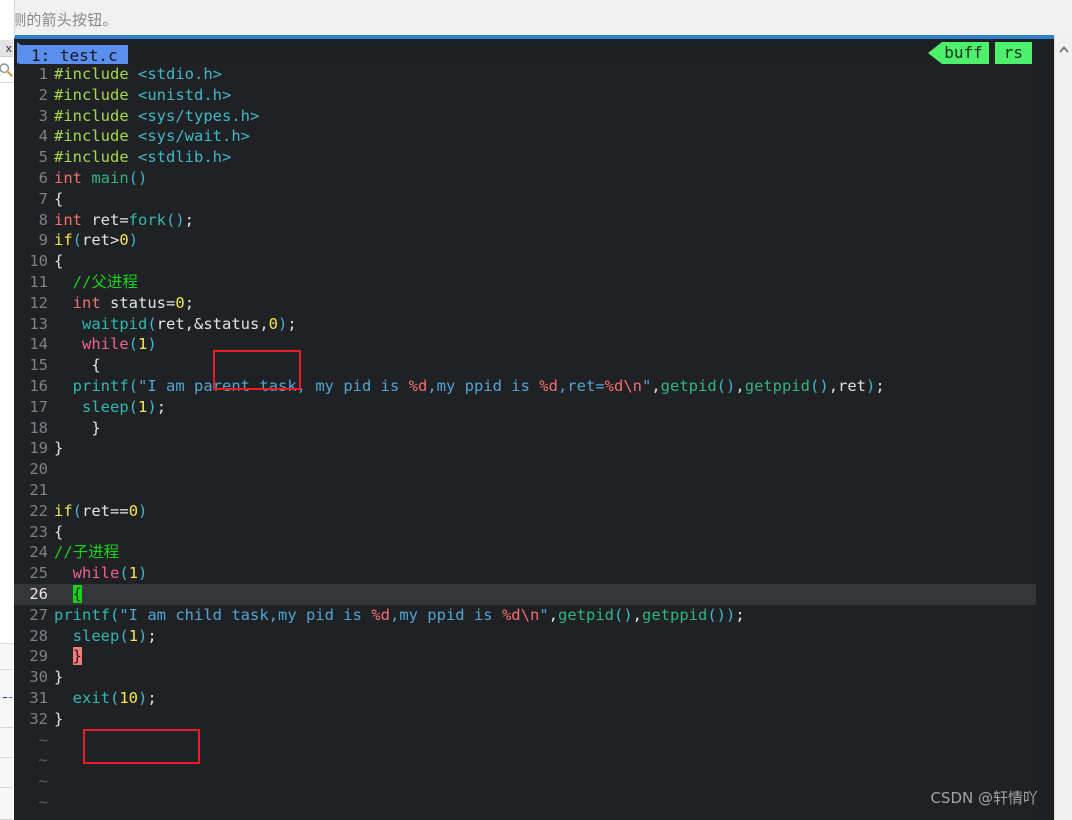 This screenshot has width=1072, height=820. Describe the element at coordinates (525, 261) in the screenshot. I see `code-line: 10 {` at that location.